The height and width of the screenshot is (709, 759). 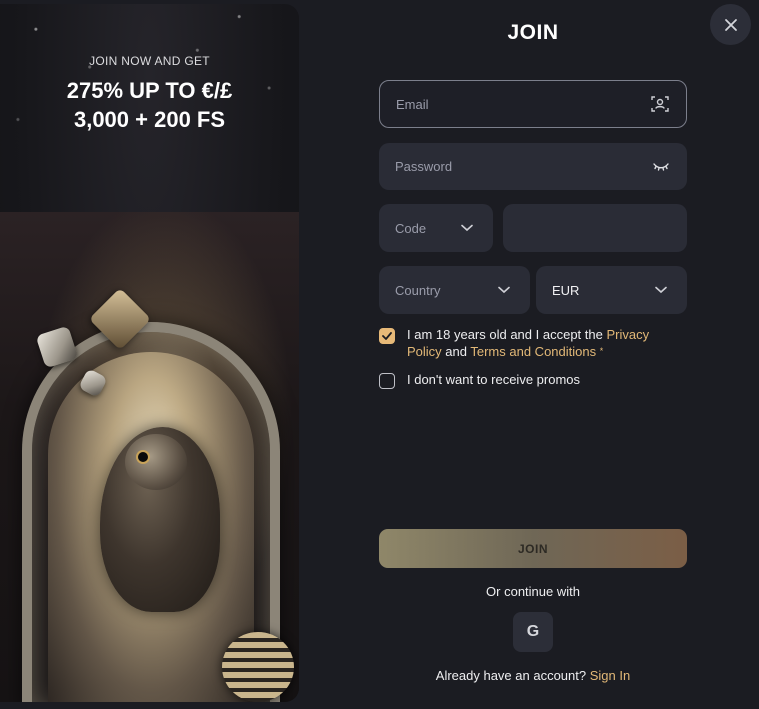 What do you see at coordinates (454, 290) in the screenshot?
I see `country-select: Country` at bounding box center [454, 290].